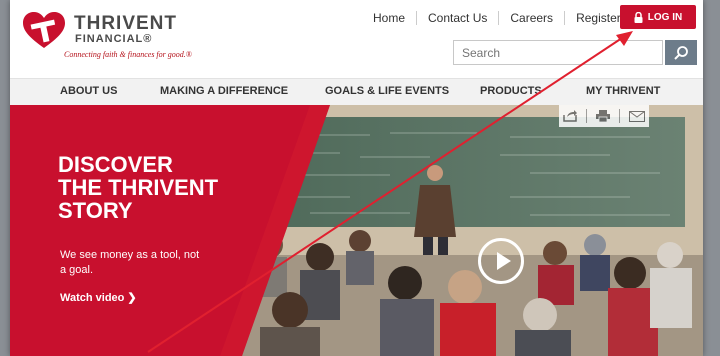  Describe the element at coordinates (636, 116) in the screenshot. I see `email-icon` at that location.